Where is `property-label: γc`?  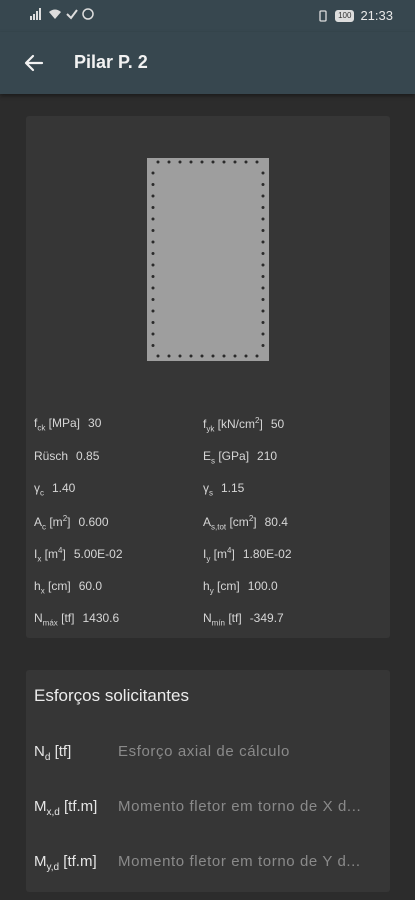 property-label: γc is located at coordinates (39, 489).